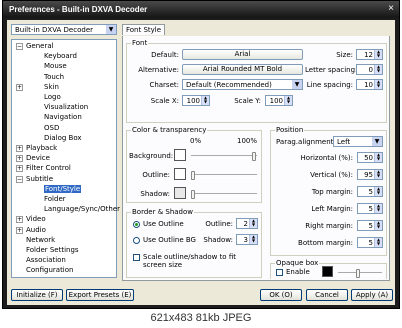 The height and width of the screenshot is (328, 402). I want to click on title-bar: Preferences - Built-in DXVA Decoder ×, so click(201, 9).